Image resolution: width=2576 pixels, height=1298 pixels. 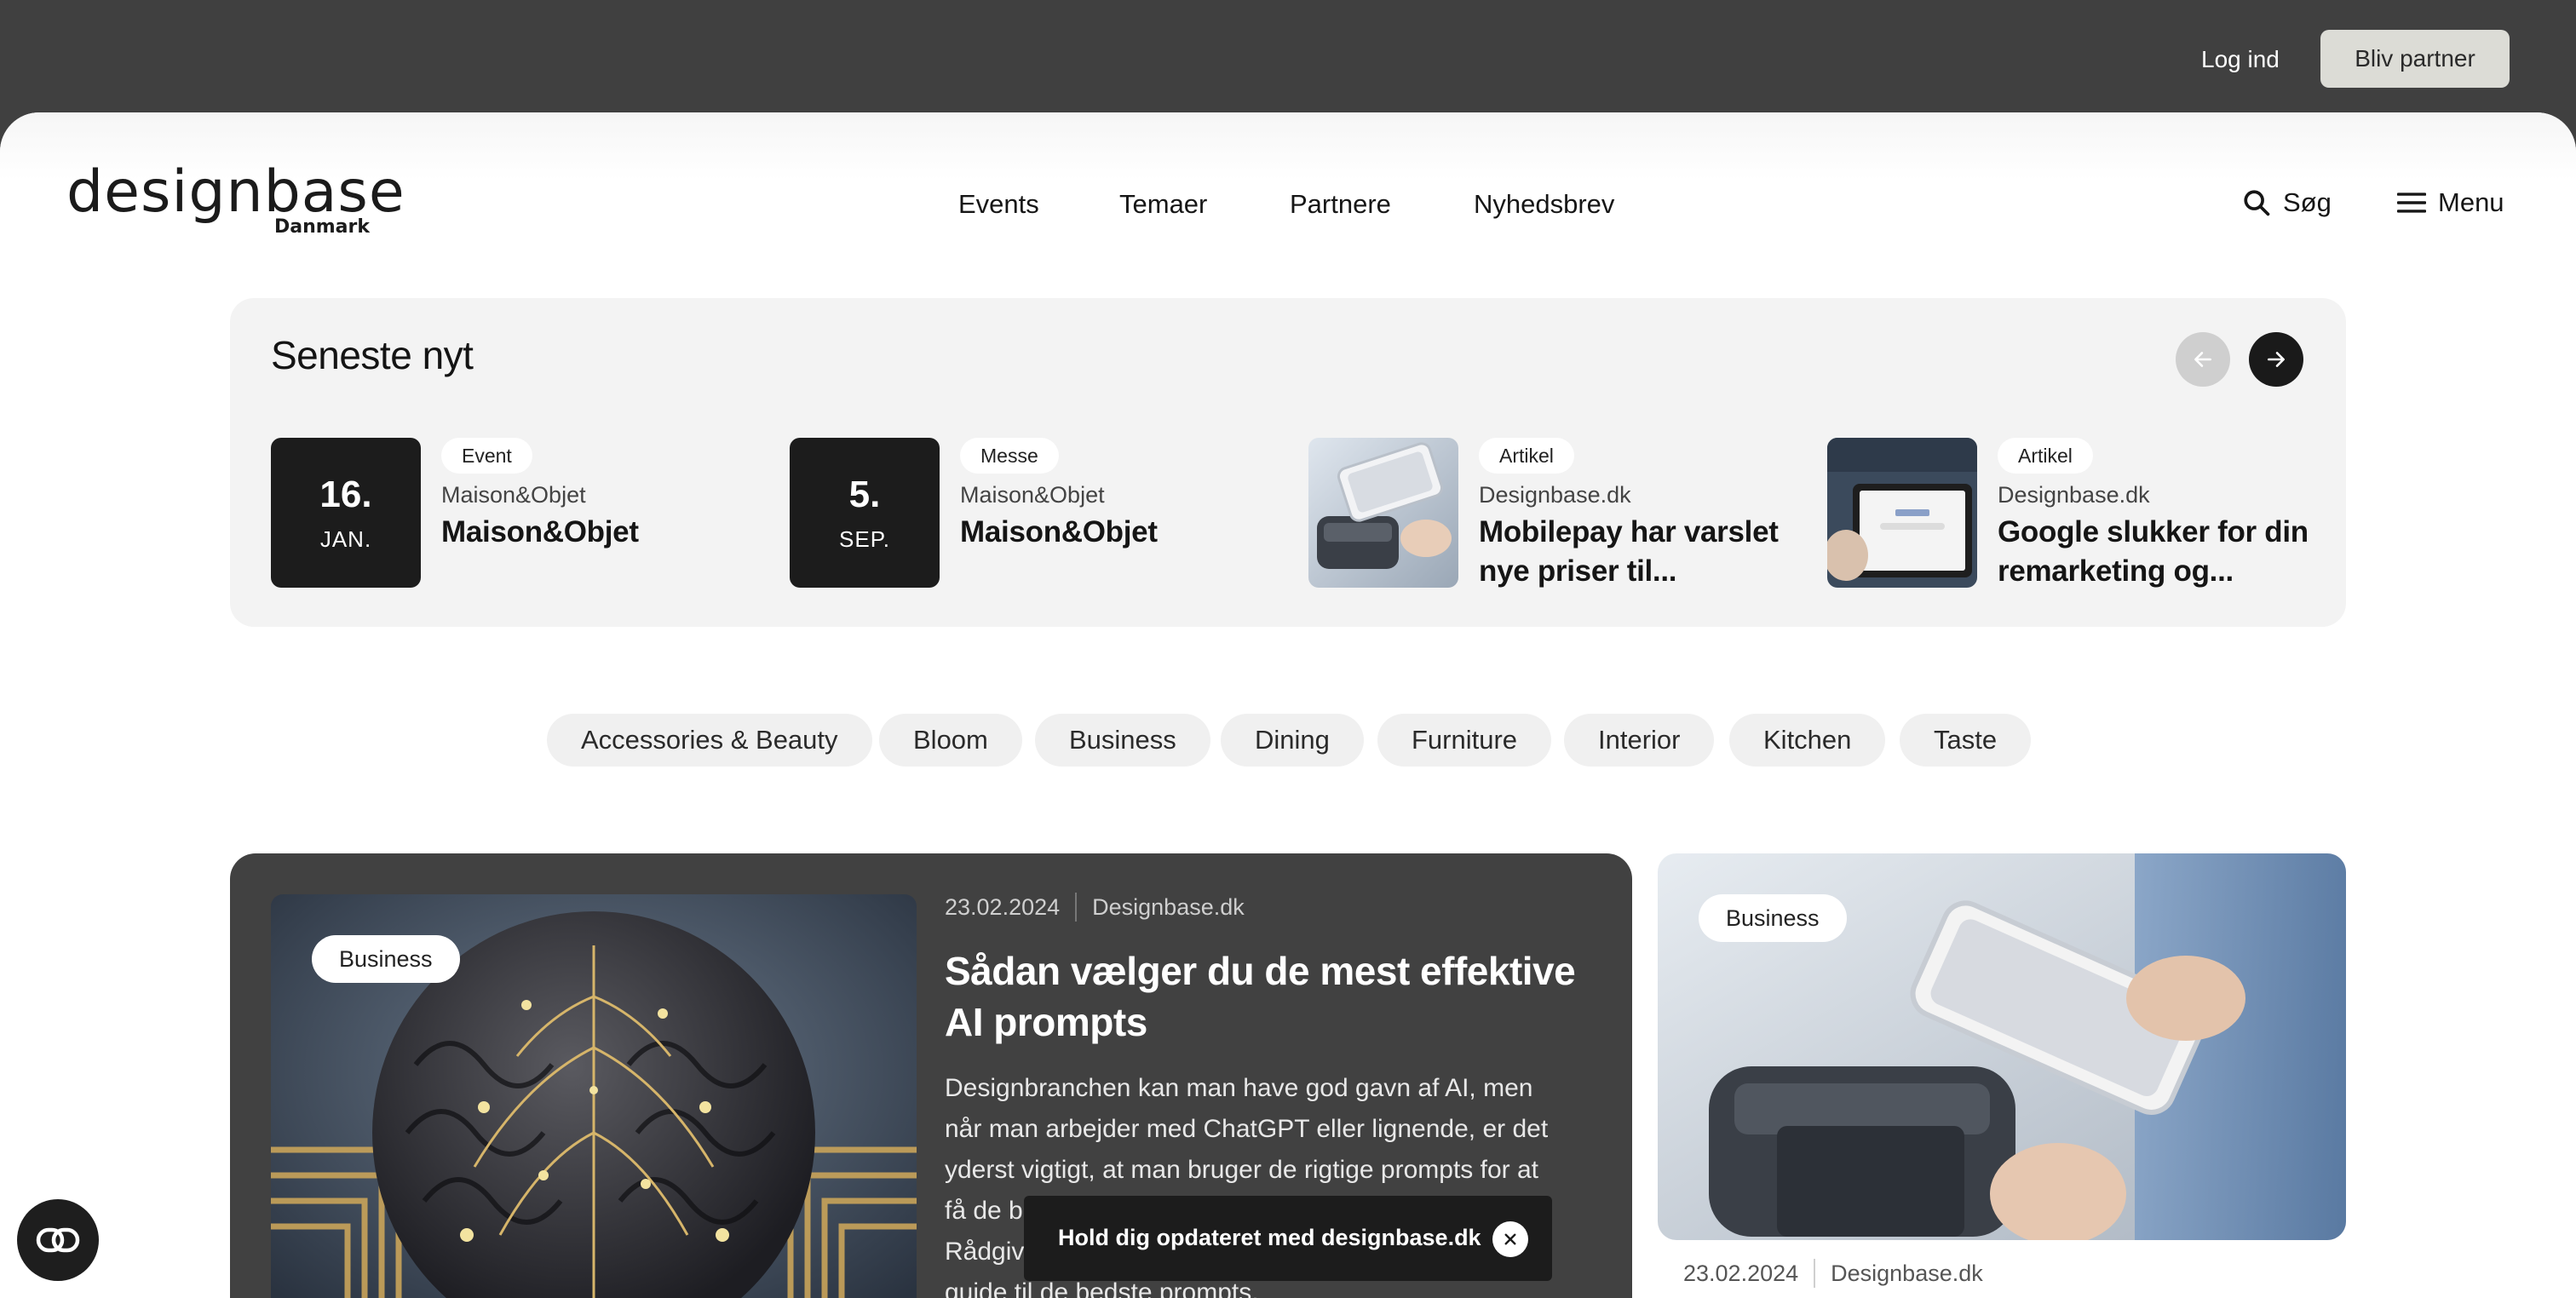 What do you see at coordinates (2412, 202) in the screenshot?
I see `hamburger-icon` at bounding box center [2412, 202].